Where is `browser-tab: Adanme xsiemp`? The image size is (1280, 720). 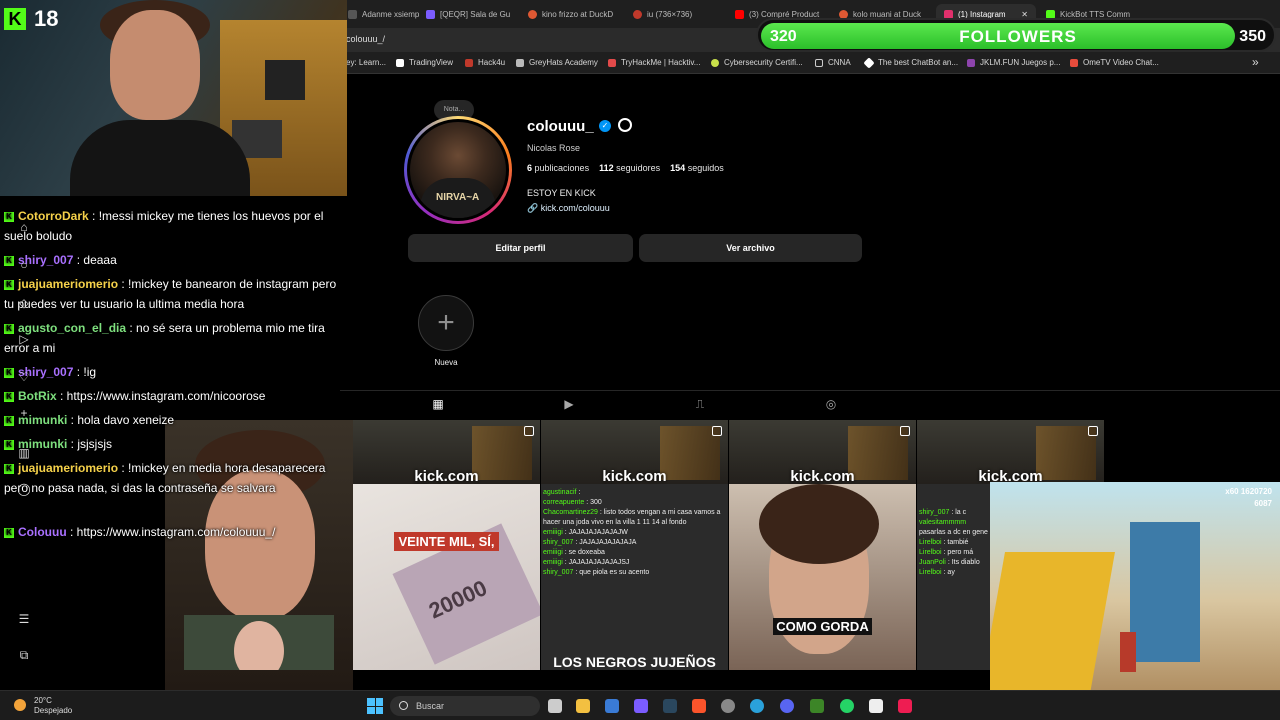 browser-tab: Adanme xsiemp is located at coordinates (384, 14).